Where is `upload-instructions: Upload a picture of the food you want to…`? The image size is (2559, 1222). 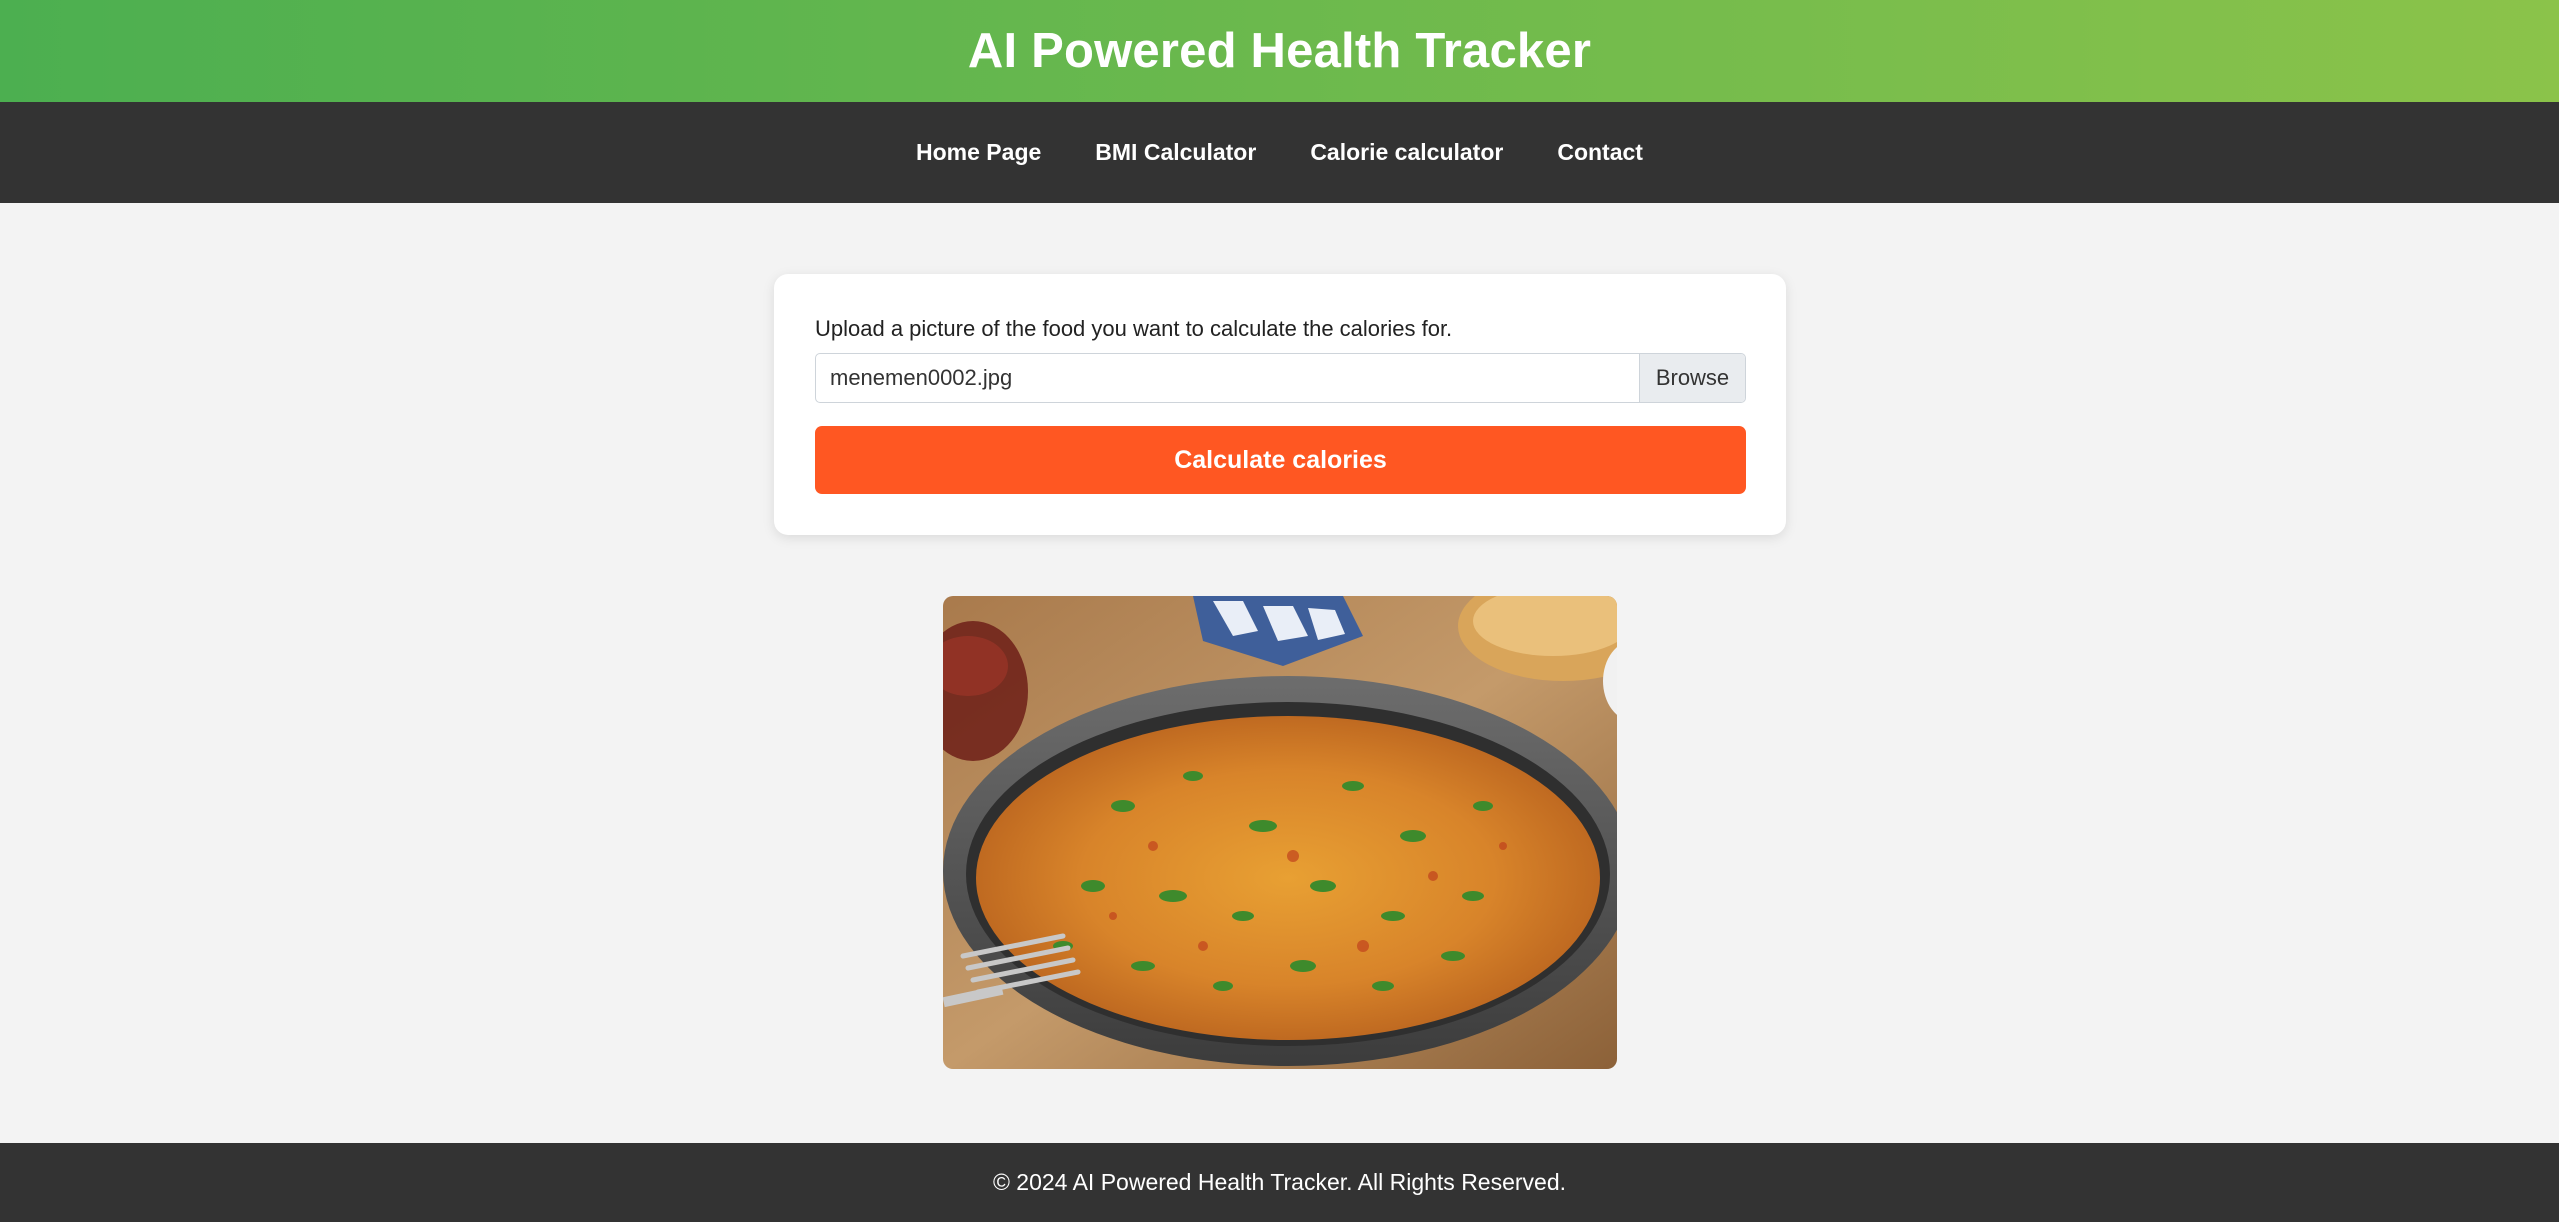
upload-instructions: Upload a picture of the food you want to… is located at coordinates (1134, 328).